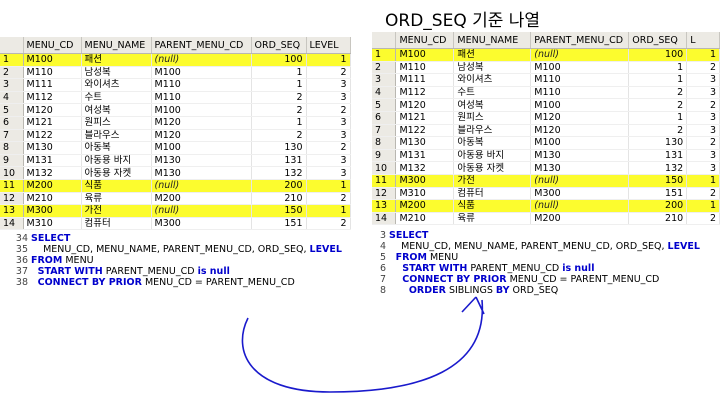 Image resolution: width=720 pixels, height=401 pixels. I want to click on arrow-curve, so click(362, 346).